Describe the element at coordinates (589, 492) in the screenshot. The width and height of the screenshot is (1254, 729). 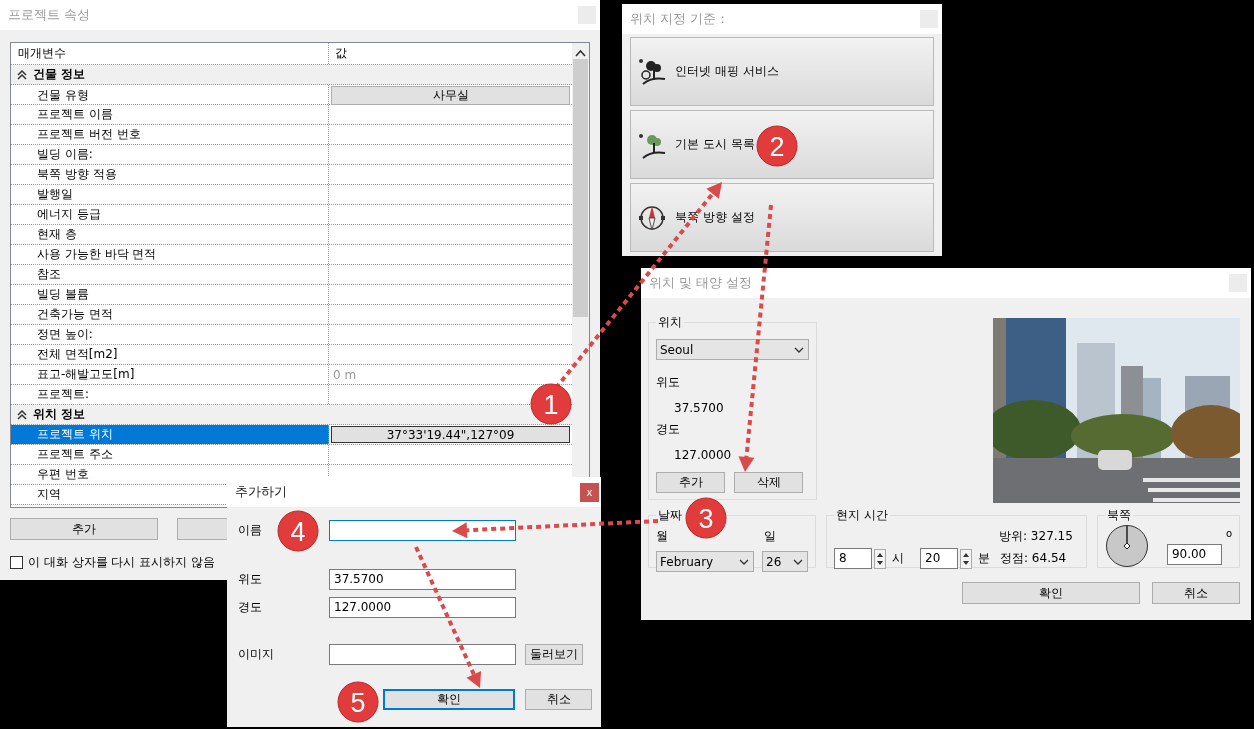
I see `close-button: x` at that location.